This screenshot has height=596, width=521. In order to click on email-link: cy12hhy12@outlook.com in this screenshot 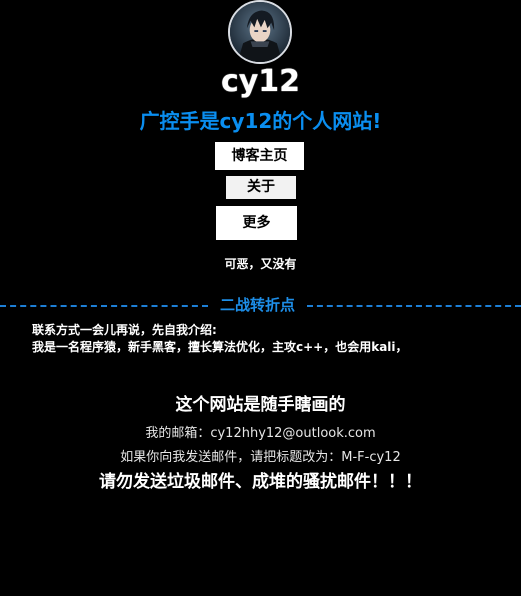, I will do `click(292, 433)`.